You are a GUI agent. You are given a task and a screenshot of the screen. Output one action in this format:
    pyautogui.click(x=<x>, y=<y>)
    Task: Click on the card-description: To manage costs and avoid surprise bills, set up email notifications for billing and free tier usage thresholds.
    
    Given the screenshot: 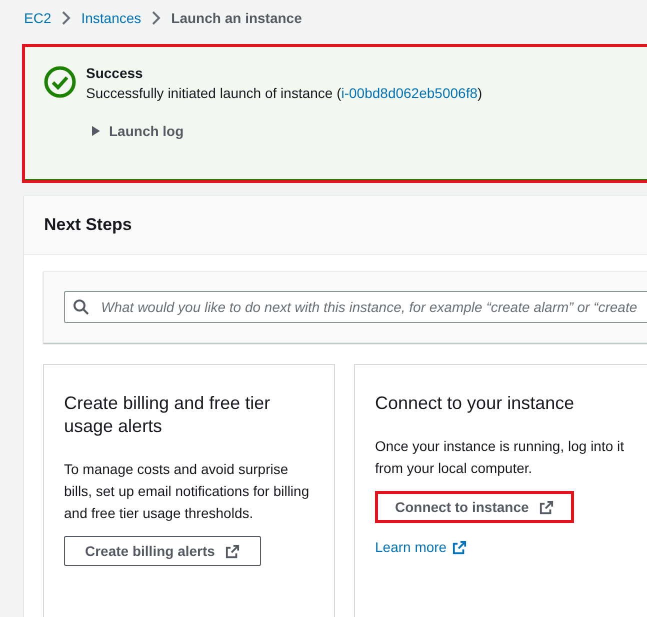 What is the action you would take?
    pyautogui.click(x=187, y=491)
    